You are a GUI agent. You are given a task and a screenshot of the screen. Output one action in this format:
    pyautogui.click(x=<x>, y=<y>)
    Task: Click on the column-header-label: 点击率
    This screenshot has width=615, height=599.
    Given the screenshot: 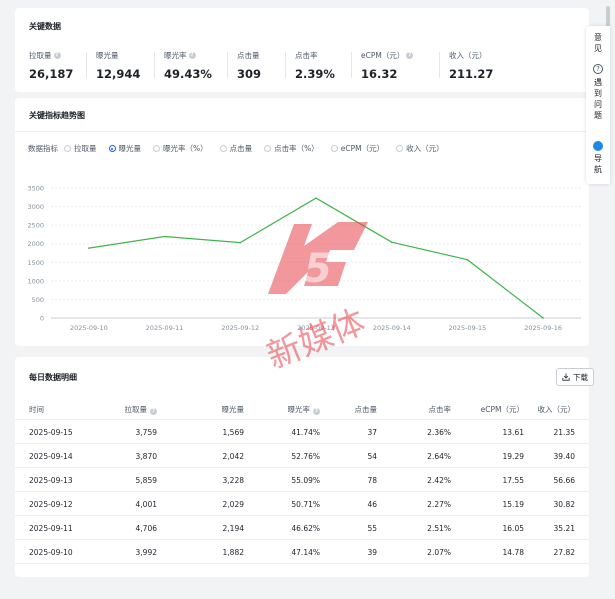 What is the action you would take?
    pyautogui.click(x=440, y=409)
    